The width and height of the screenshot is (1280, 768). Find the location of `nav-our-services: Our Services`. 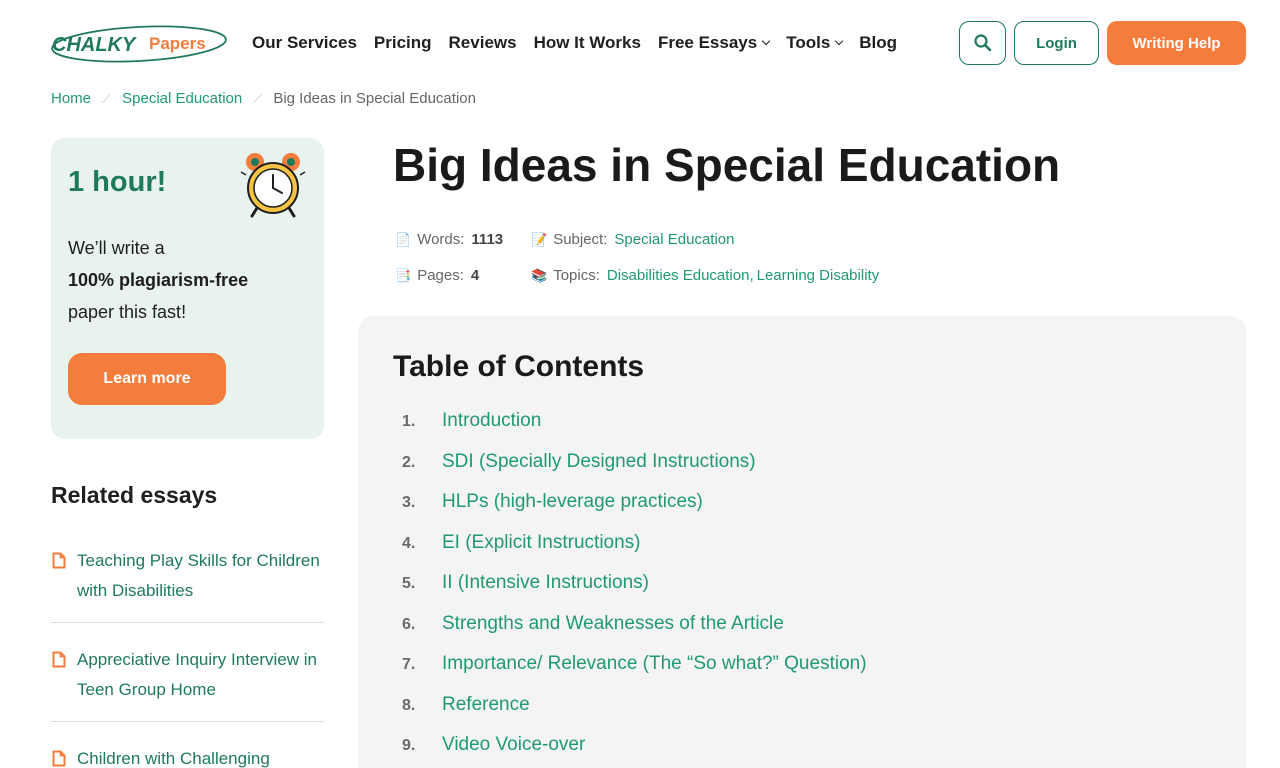

nav-our-services: Our Services is located at coordinates (304, 43).